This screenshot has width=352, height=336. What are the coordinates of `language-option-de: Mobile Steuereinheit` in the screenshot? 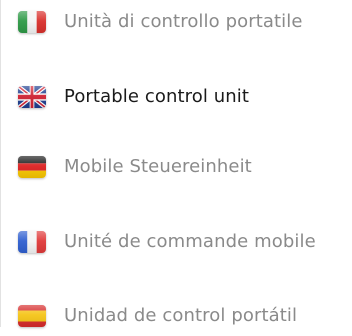 It's located at (176, 167).